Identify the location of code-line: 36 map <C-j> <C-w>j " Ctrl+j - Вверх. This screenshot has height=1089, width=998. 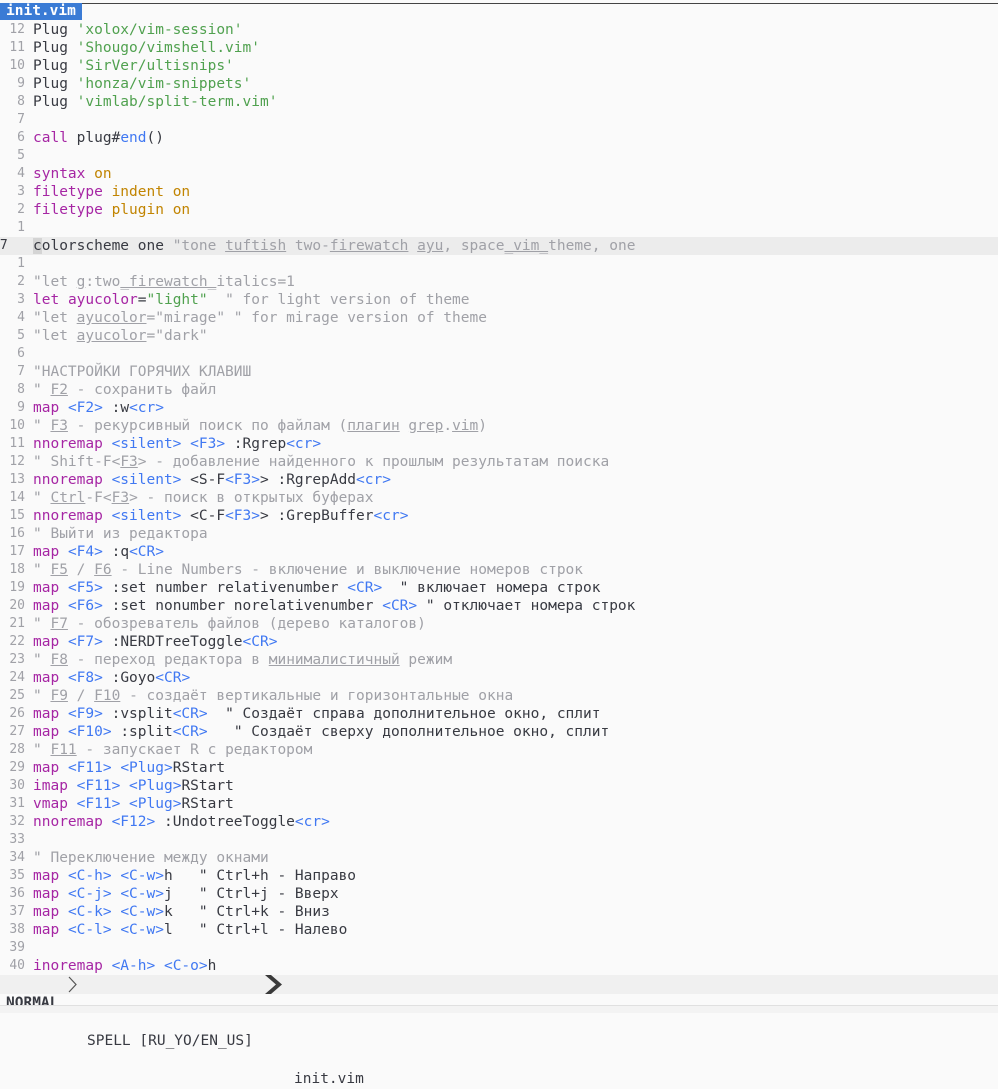
(499, 894).